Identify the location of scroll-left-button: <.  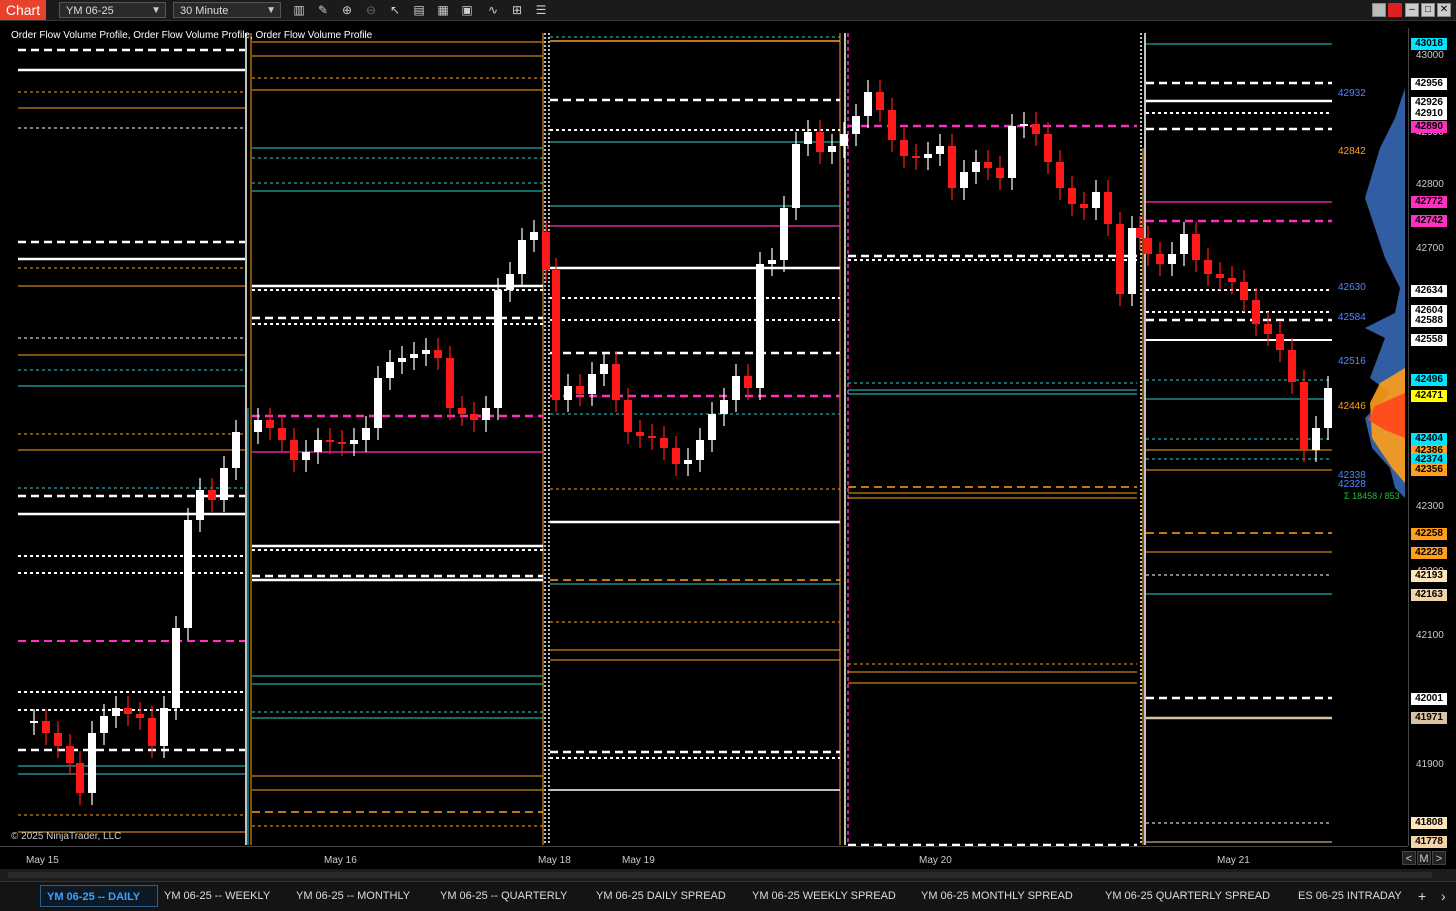
(1409, 858).